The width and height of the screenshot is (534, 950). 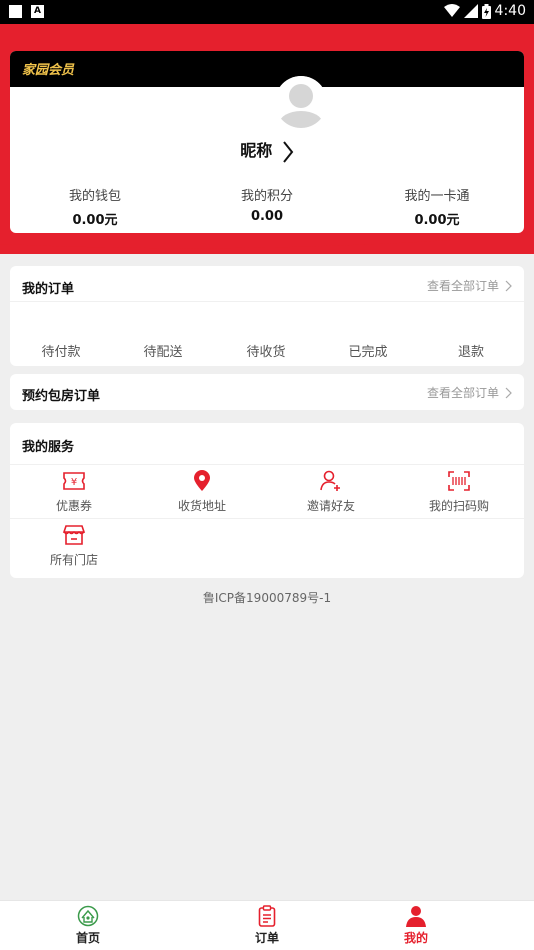 What do you see at coordinates (451, 10) in the screenshot?
I see `wifi-icon` at bounding box center [451, 10].